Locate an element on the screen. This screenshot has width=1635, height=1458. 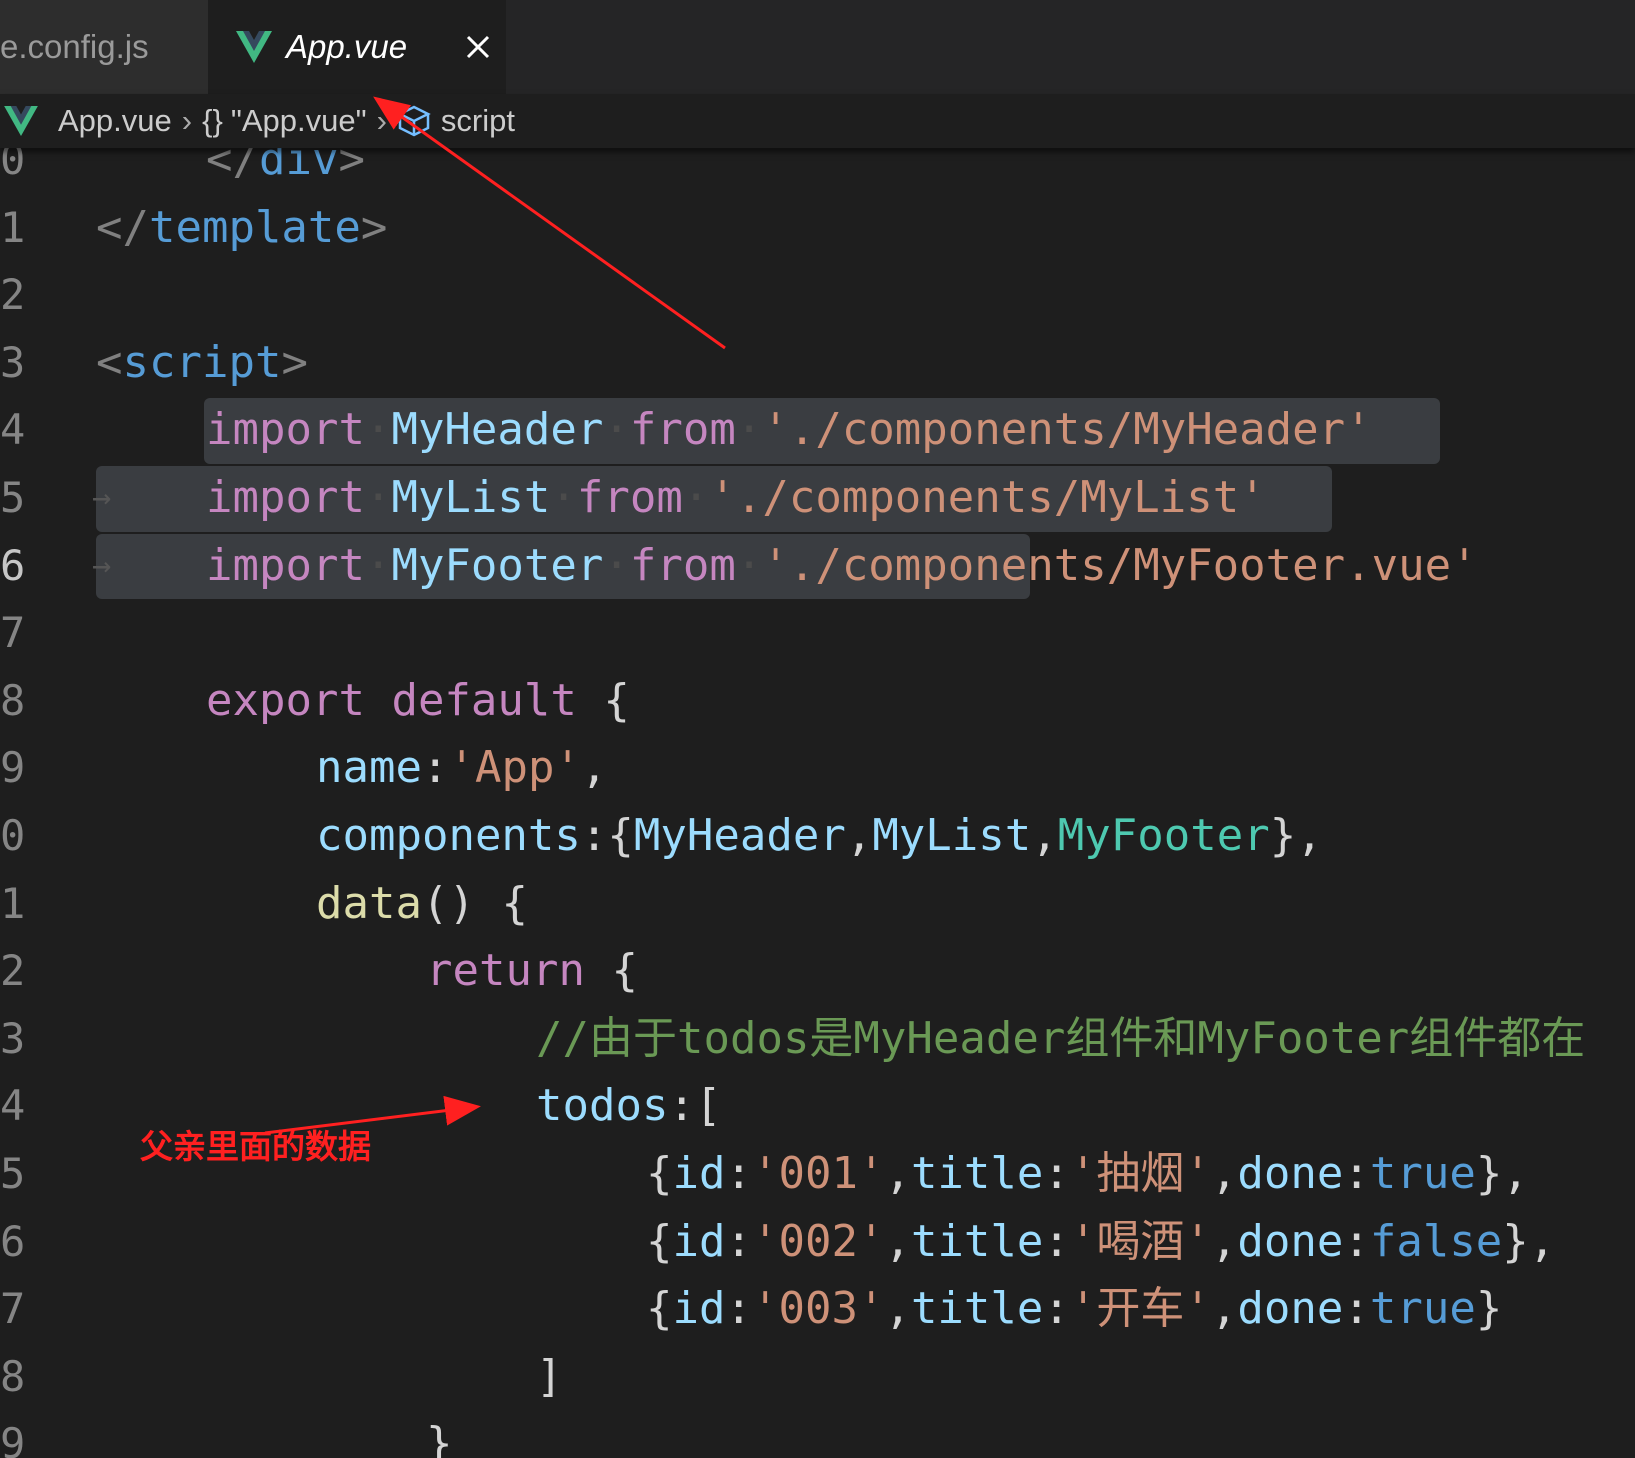
code-text: {id:'001',title:'抽烟',done:true}, is located at coordinates (1087, 1173).